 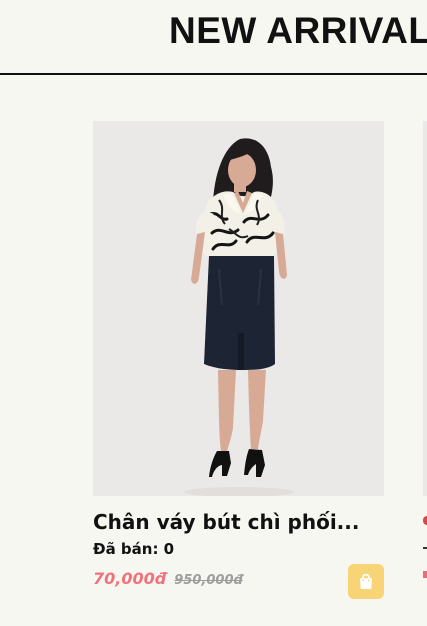 I want to click on title-divider, so click(x=213, y=74).